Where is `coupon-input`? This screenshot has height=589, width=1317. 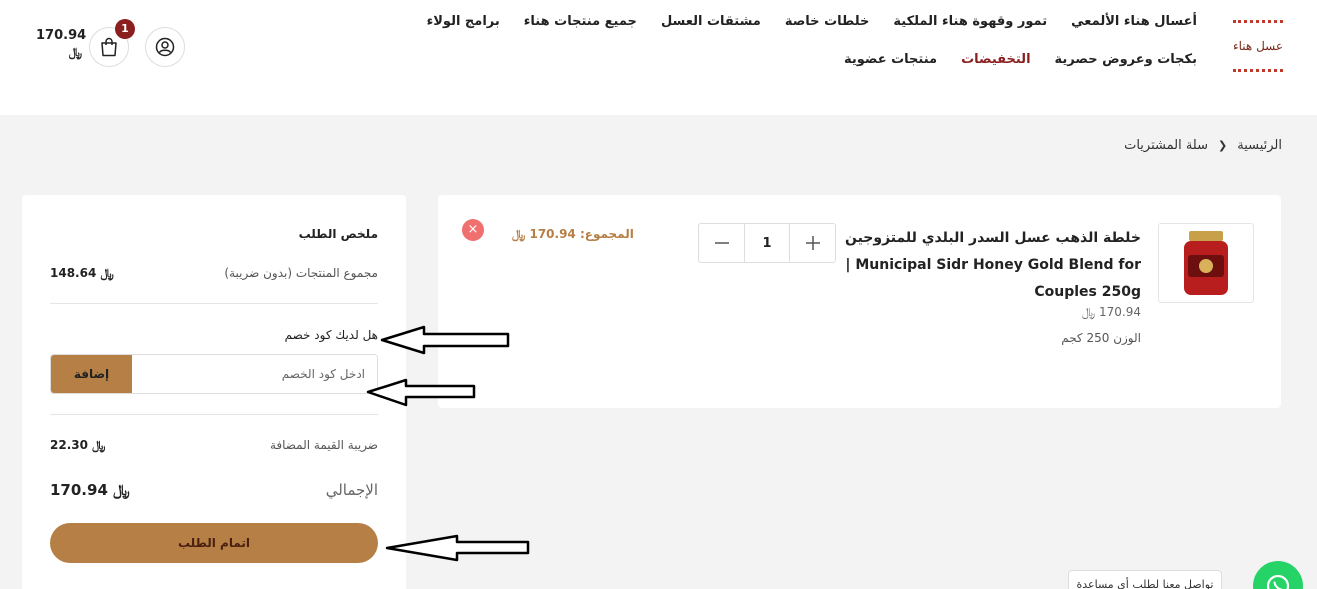
coupon-input is located at coordinates (254, 374).